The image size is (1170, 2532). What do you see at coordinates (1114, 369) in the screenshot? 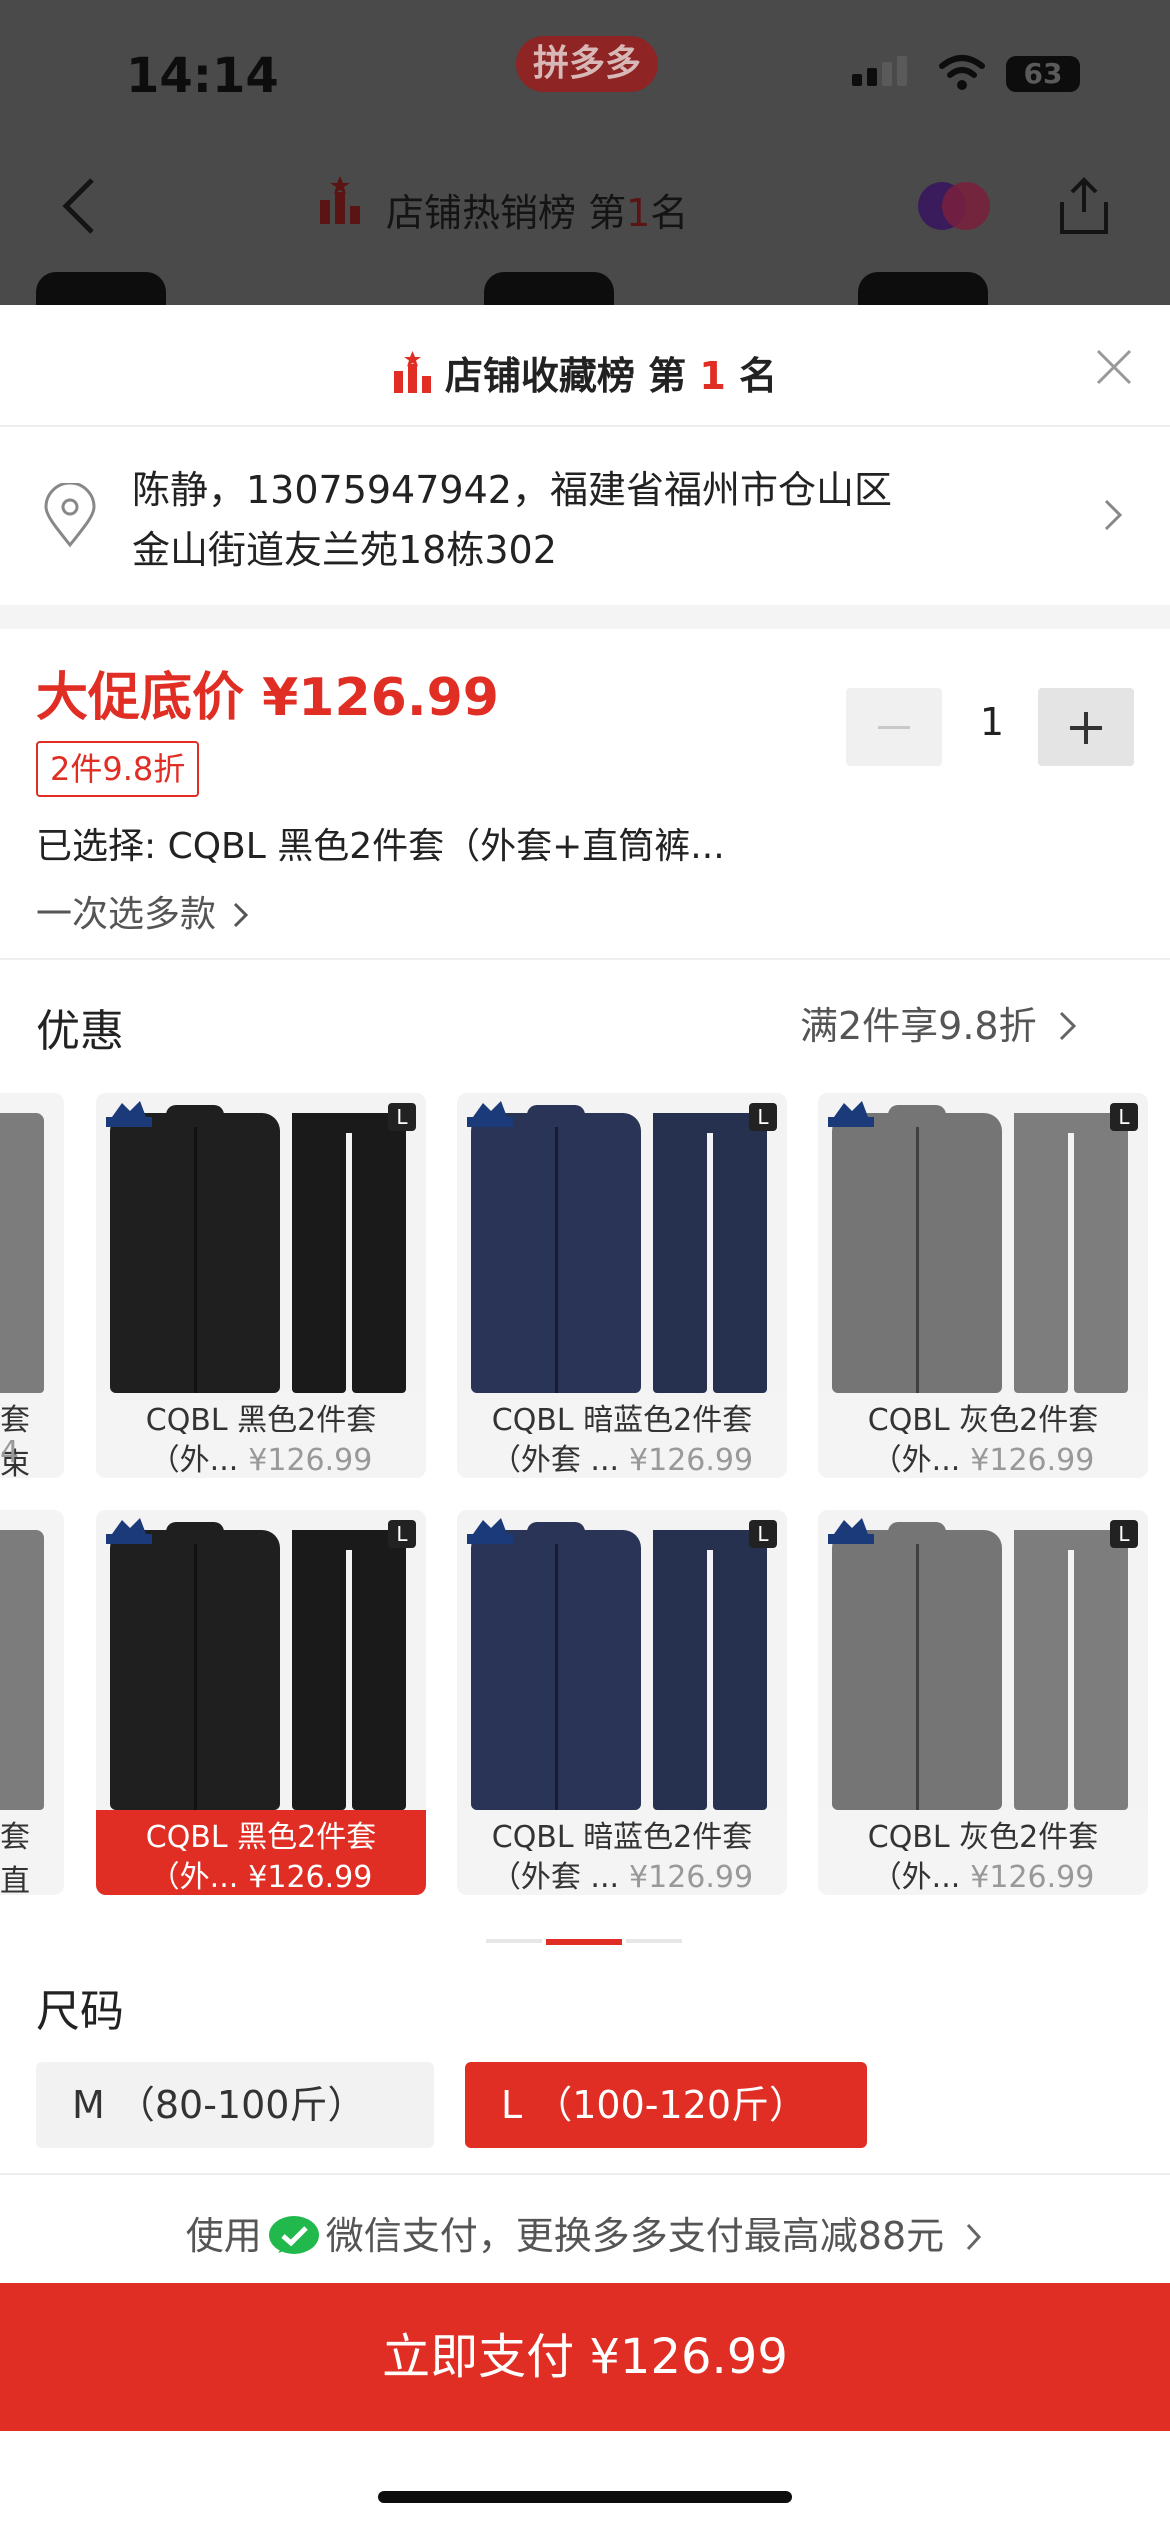
I see `close-icon` at bounding box center [1114, 369].